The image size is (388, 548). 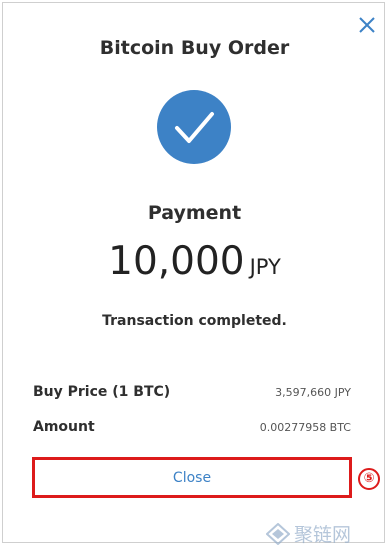 I want to click on step-marker: ⑤, so click(x=369, y=479).